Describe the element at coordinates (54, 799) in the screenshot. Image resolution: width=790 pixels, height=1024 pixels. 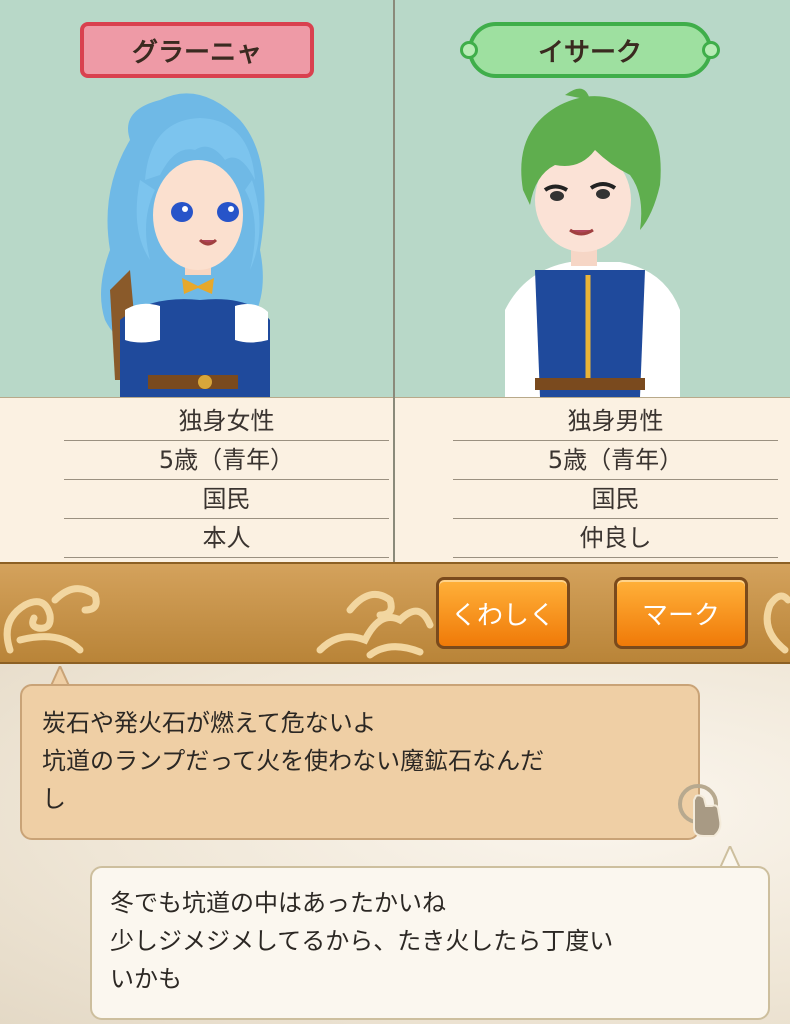
I see `npc-line: し` at that location.